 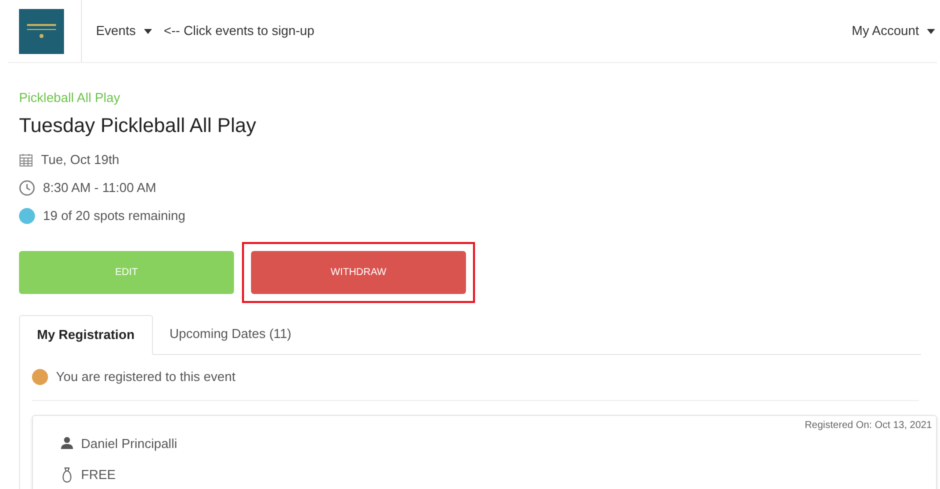 I want to click on signup-hint: <-- Click events to sign-up, so click(x=239, y=31).